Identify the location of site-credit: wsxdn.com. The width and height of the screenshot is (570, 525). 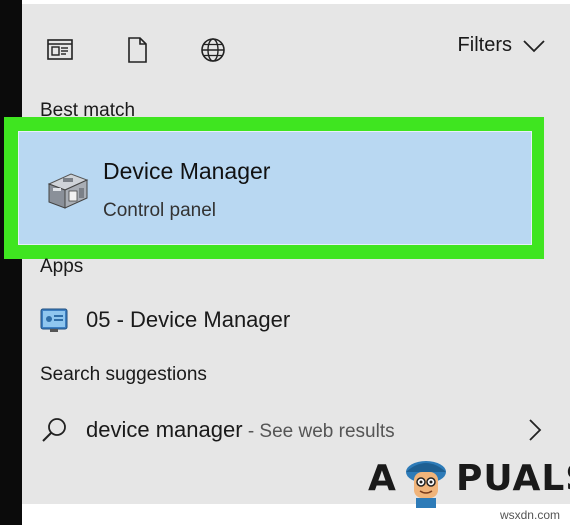
(529, 515).